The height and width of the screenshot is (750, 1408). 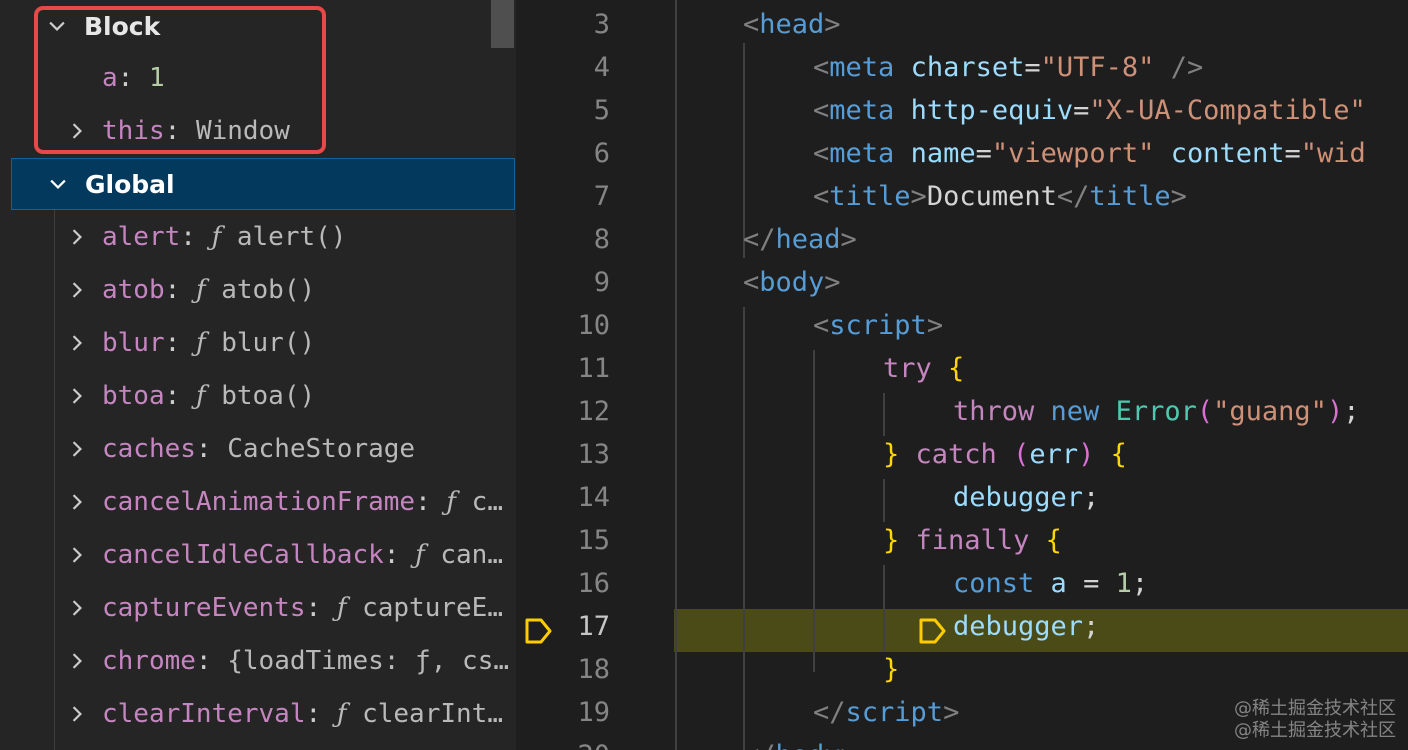 I want to click on variable-name: chrome, so click(x=149, y=661).